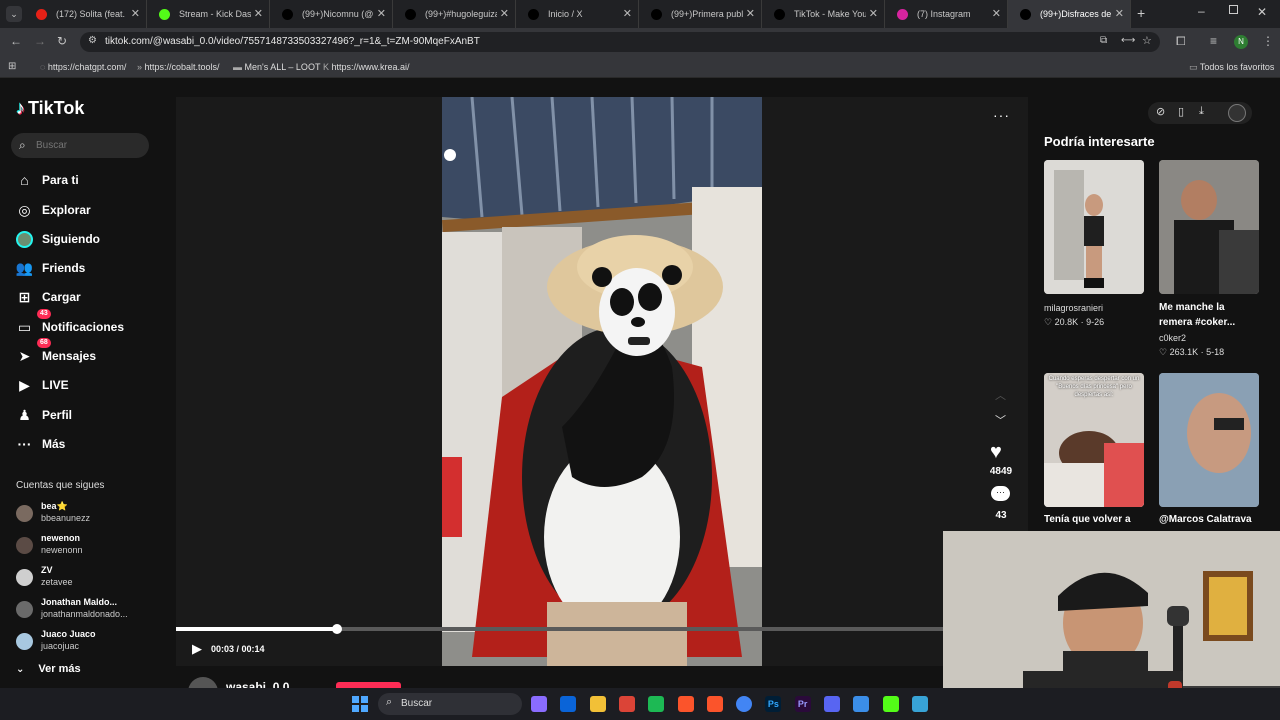 The image size is (1280, 720). What do you see at coordinates (1073, 308) in the screenshot?
I see `rec-author-1: milagrosranieri` at bounding box center [1073, 308].